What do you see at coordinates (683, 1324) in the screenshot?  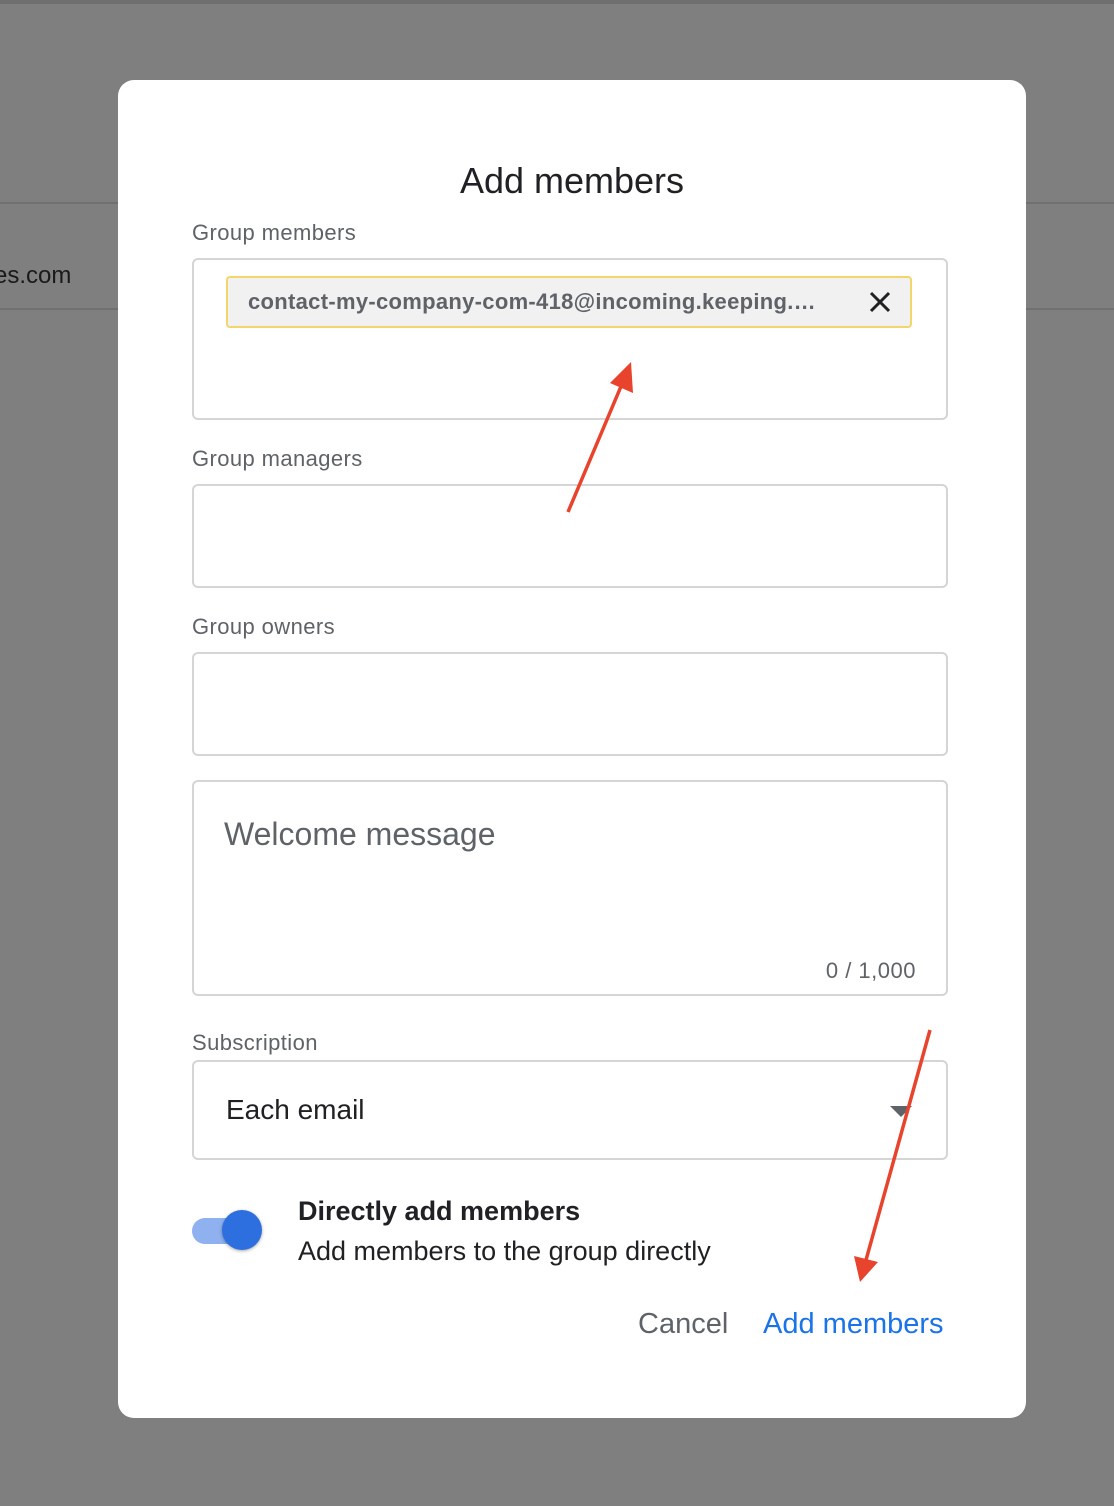 I see `cancel-button: Cancel` at bounding box center [683, 1324].